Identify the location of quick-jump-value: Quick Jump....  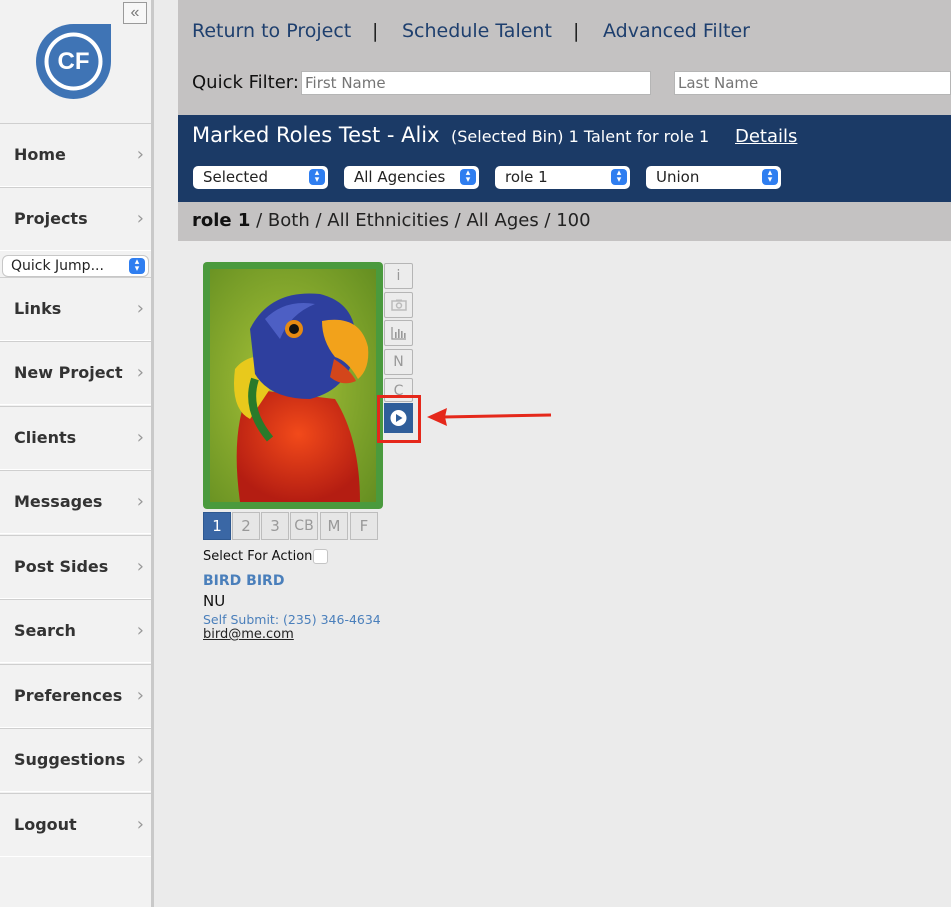
(57, 266).